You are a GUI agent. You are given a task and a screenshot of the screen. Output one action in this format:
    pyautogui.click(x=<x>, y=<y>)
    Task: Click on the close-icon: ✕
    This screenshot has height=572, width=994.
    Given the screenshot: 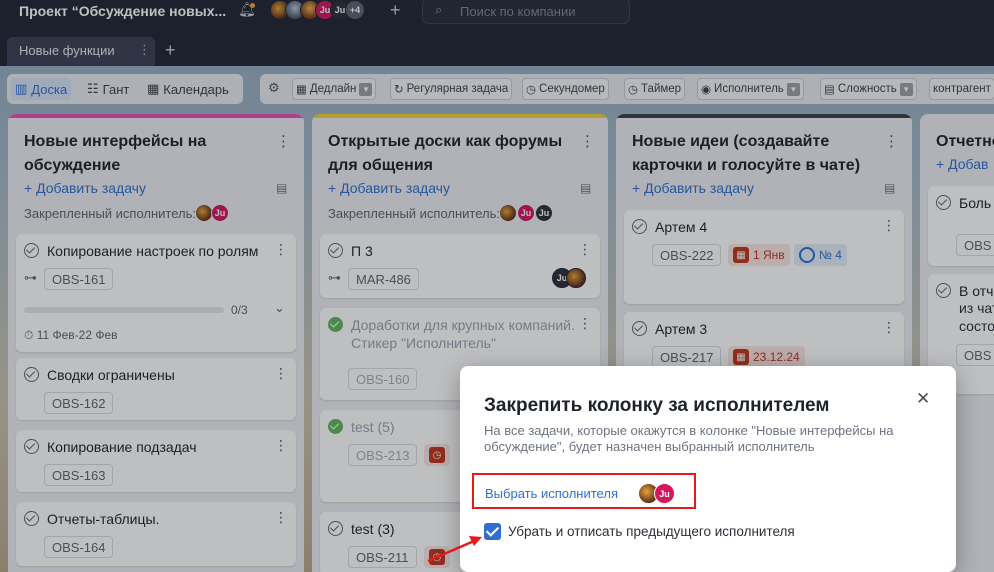 What is the action you would take?
    pyautogui.click(x=923, y=399)
    